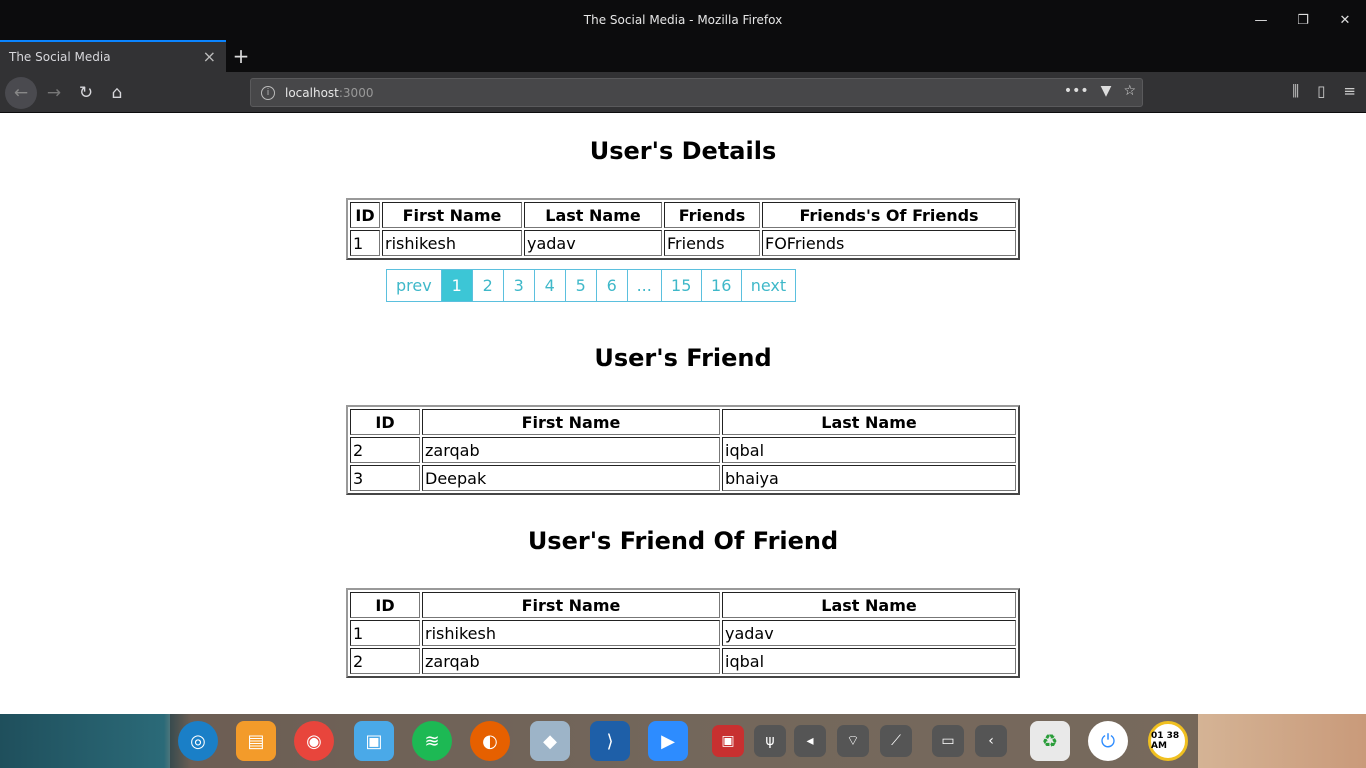 The image size is (1366, 768). What do you see at coordinates (696, 92) in the screenshot?
I see `url-bar: i localhost:3000 ••• ▼ ☆` at bounding box center [696, 92].